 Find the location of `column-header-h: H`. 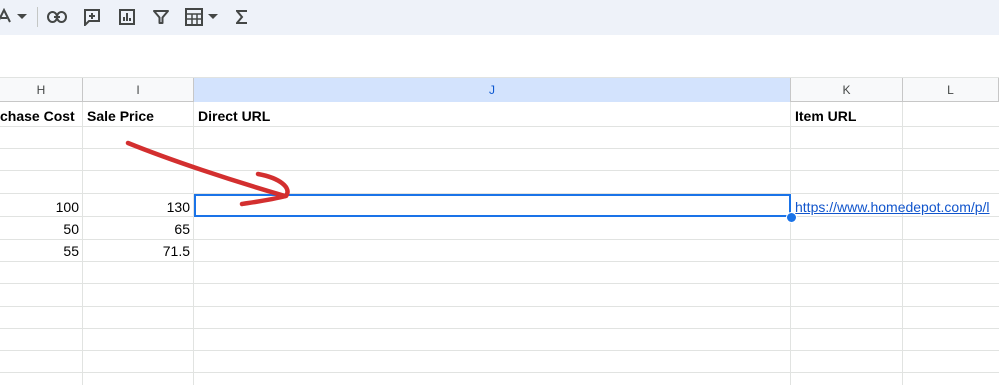

column-header-h: H is located at coordinates (41, 90).